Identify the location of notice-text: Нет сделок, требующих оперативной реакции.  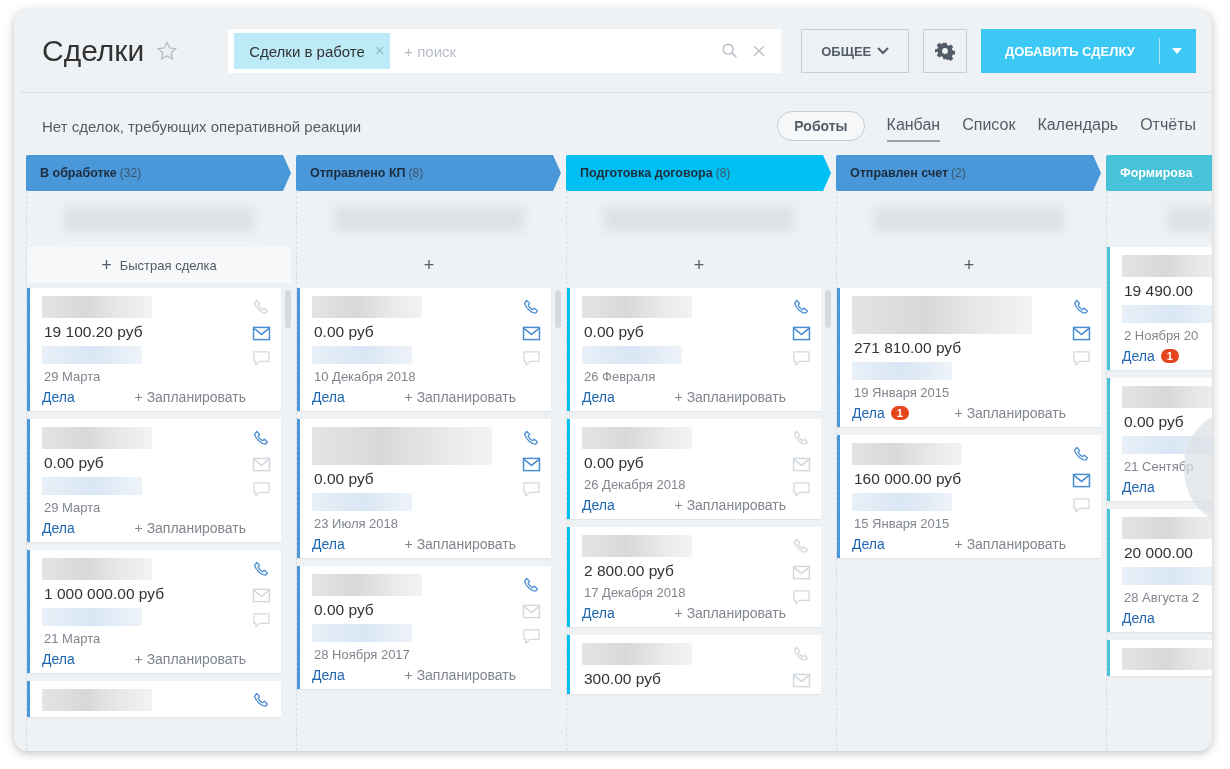
(202, 126).